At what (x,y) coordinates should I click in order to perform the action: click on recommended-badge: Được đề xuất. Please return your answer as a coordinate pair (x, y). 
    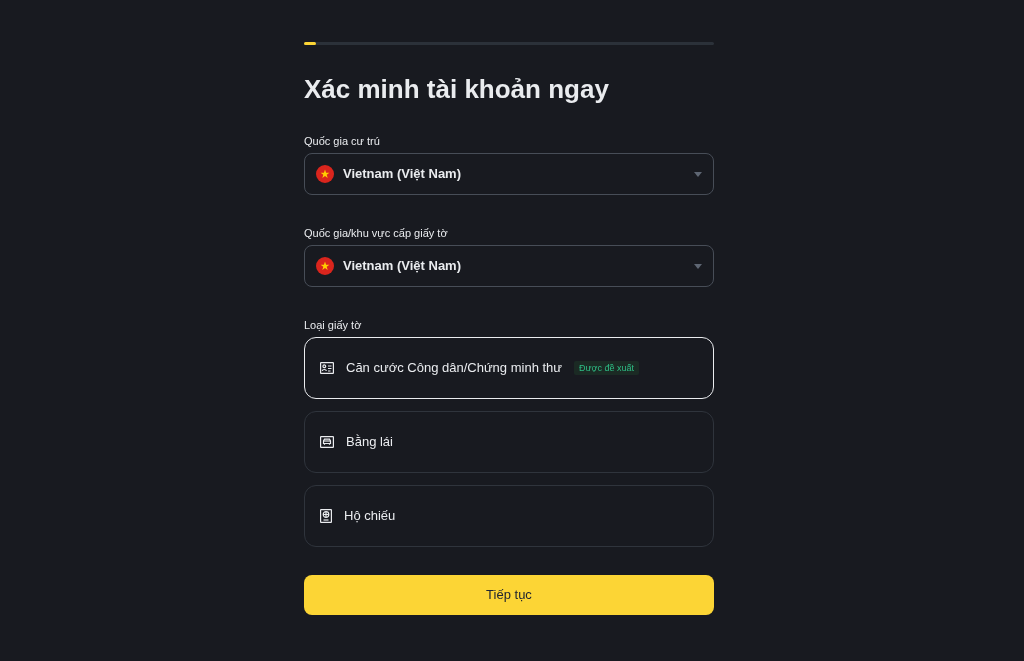
    Looking at the image, I should click on (606, 368).